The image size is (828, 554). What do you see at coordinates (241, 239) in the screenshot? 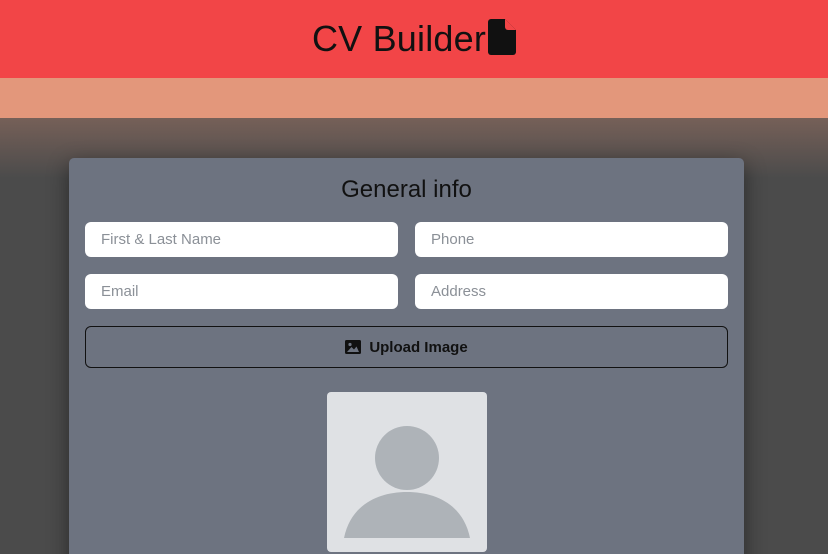
I see `name-input` at bounding box center [241, 239].